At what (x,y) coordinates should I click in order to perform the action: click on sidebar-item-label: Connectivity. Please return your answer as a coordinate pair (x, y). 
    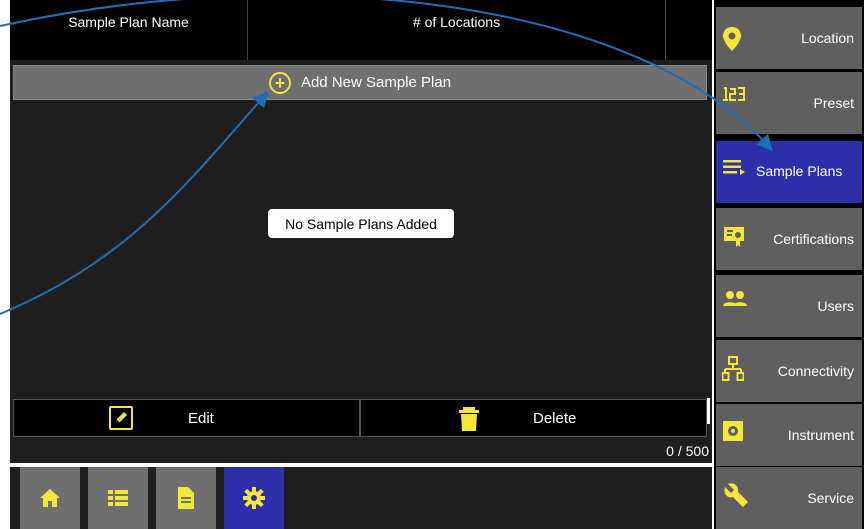
    Looking at the image, I should click on (815, 371).